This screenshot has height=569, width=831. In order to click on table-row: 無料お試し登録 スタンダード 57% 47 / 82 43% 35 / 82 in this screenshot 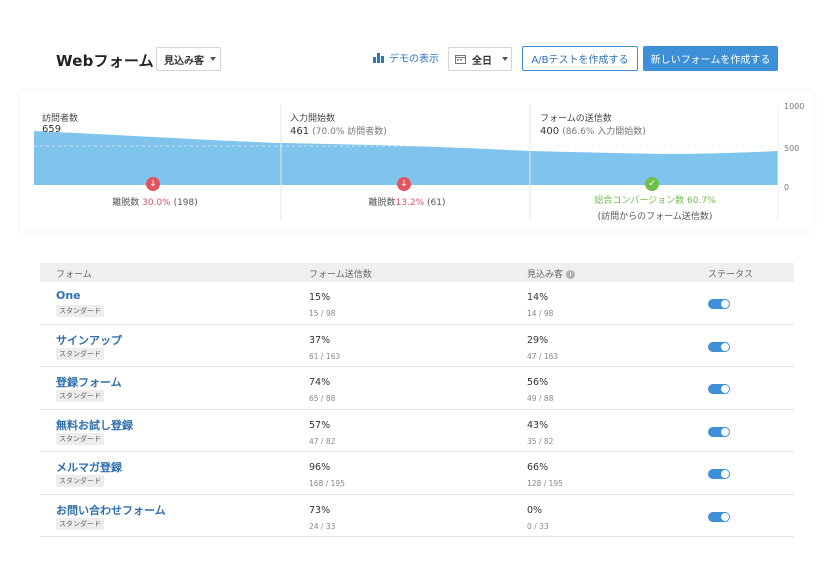, I will do `click(417, 431)`.